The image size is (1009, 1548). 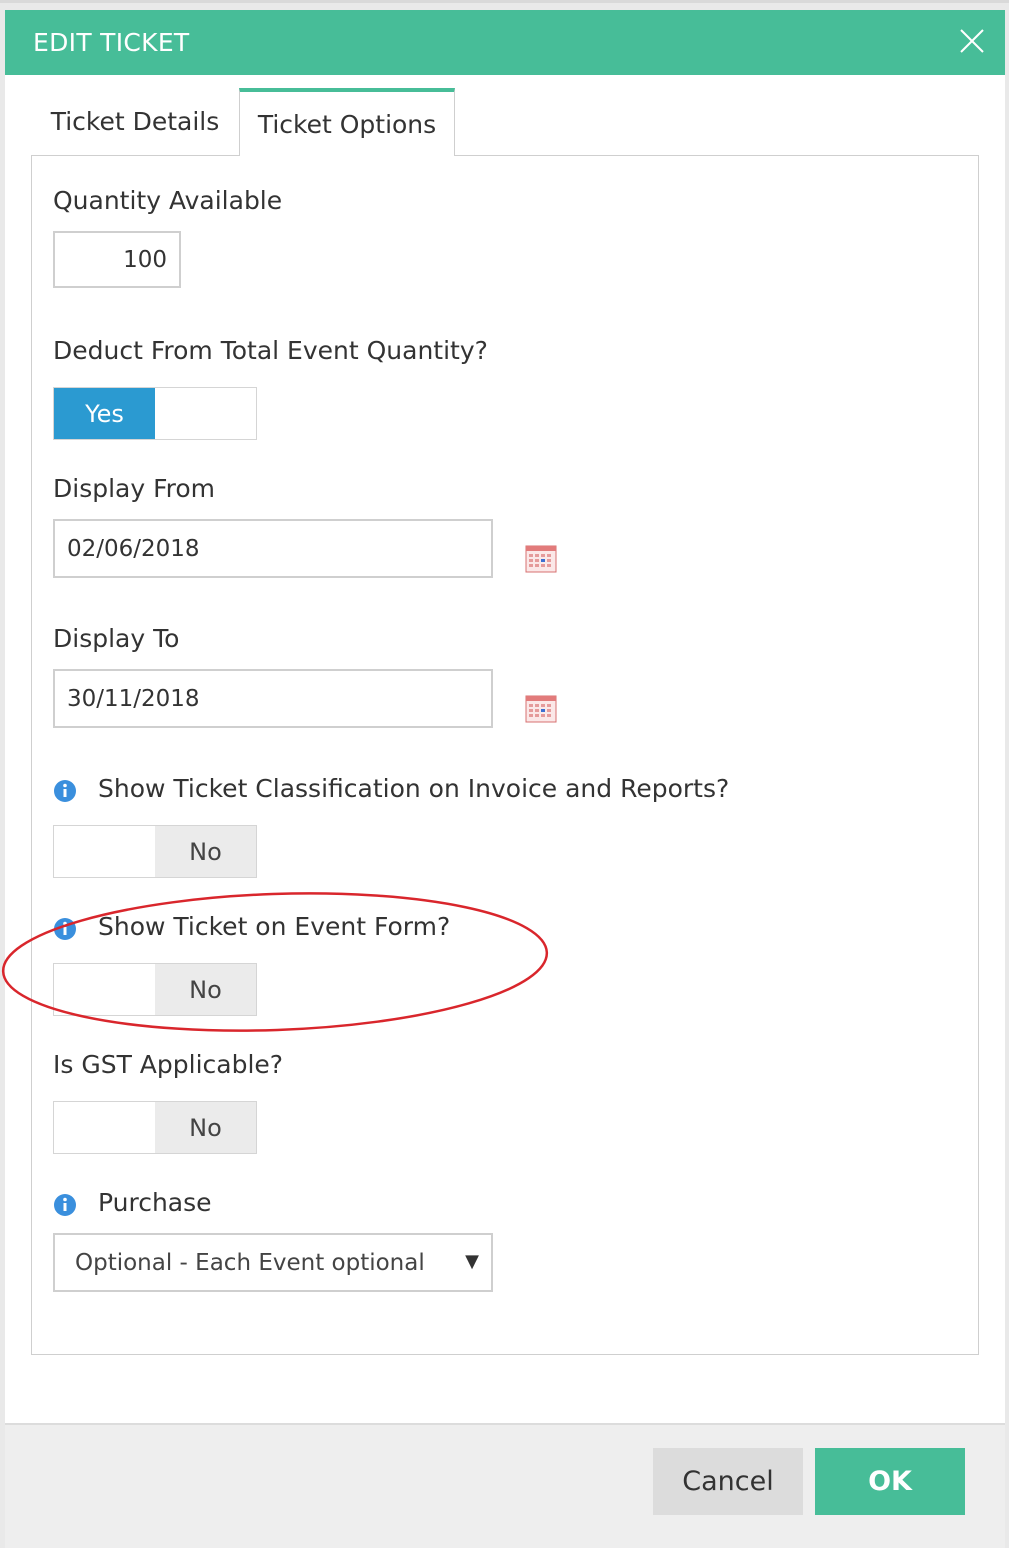 What do you see at coordinates (249, 1262) in the screenshot?
I see `purchase-select-value: Optional - Each Event optionally` at bounding box center [249, 1262].